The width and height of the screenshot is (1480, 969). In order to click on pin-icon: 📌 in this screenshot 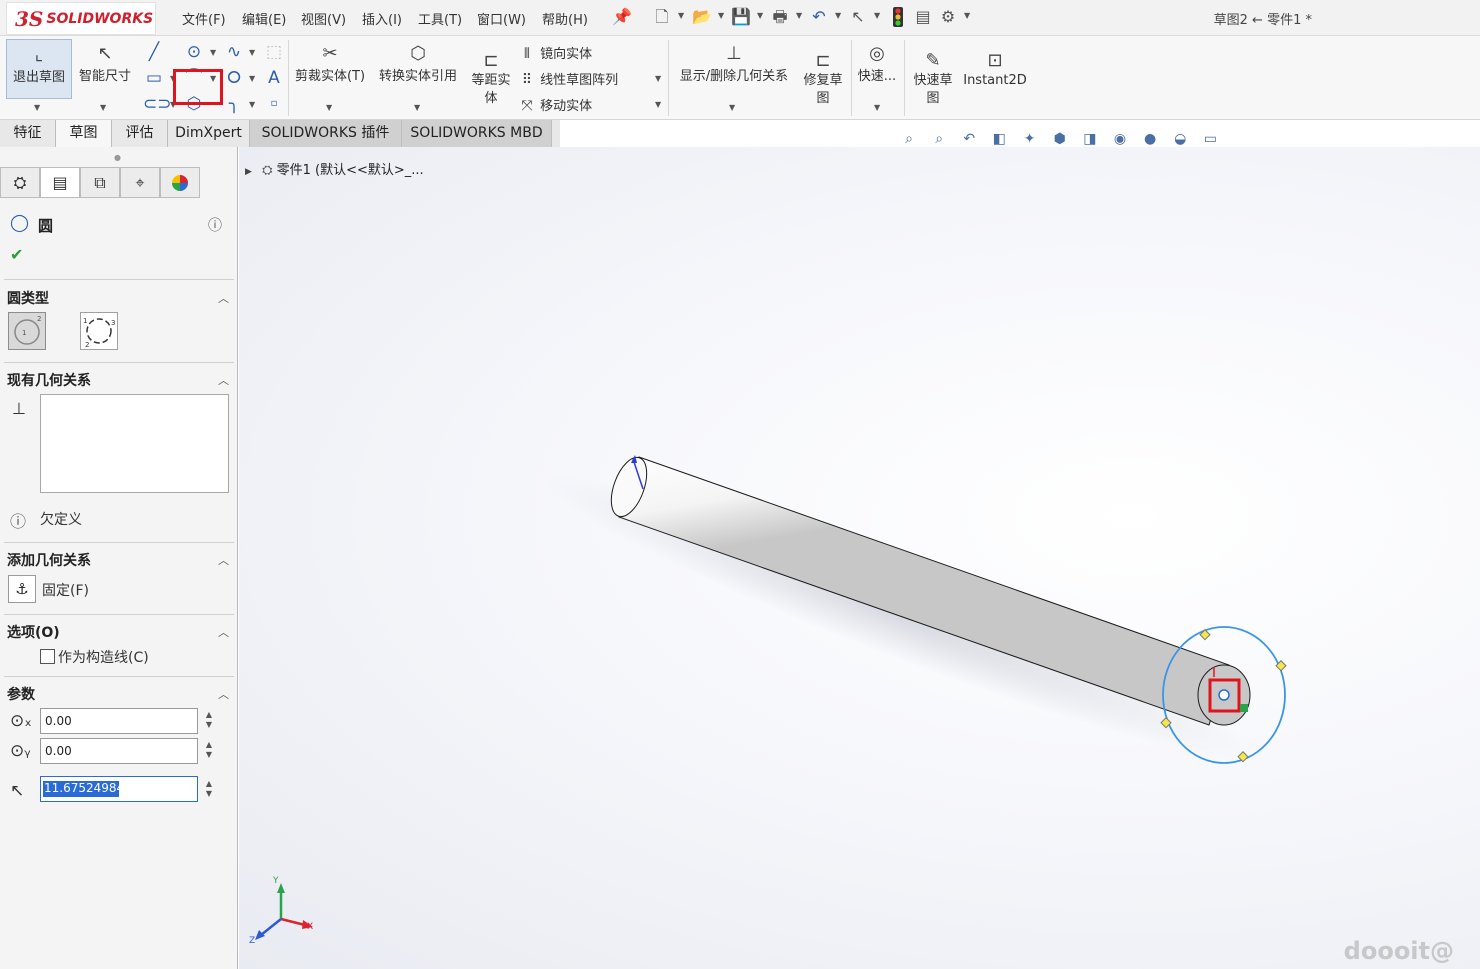, I will do `click(622, 17)`.